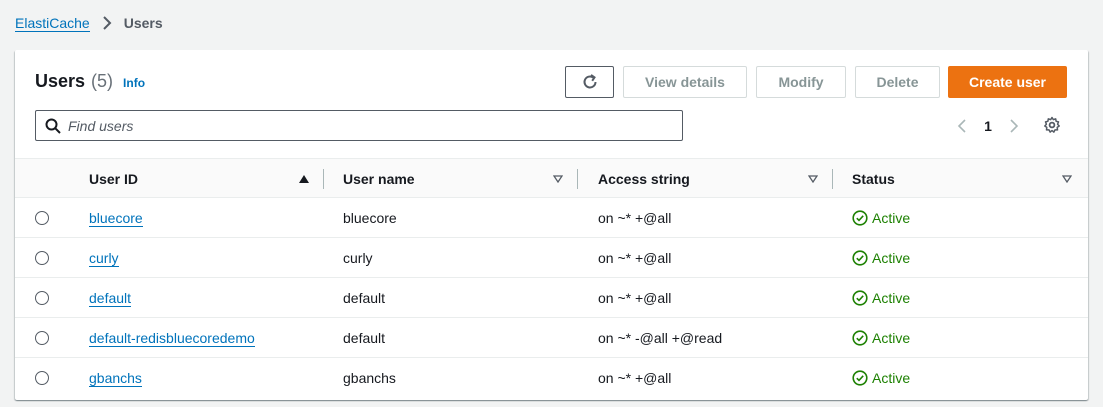  What do you see at coordinates (53, 126) in the screenshot?
I see `search-icon` at bounding box center [53, 126].